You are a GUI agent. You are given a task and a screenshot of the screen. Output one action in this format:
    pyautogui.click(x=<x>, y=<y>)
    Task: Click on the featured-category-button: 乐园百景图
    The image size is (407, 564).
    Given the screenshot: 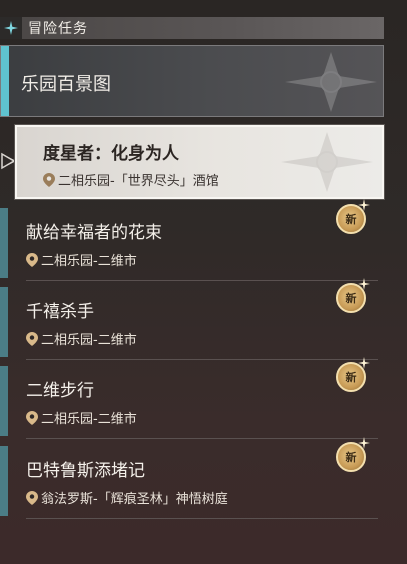 What is the action you would take?
    pyautogui.click(x=192, y=81)
    